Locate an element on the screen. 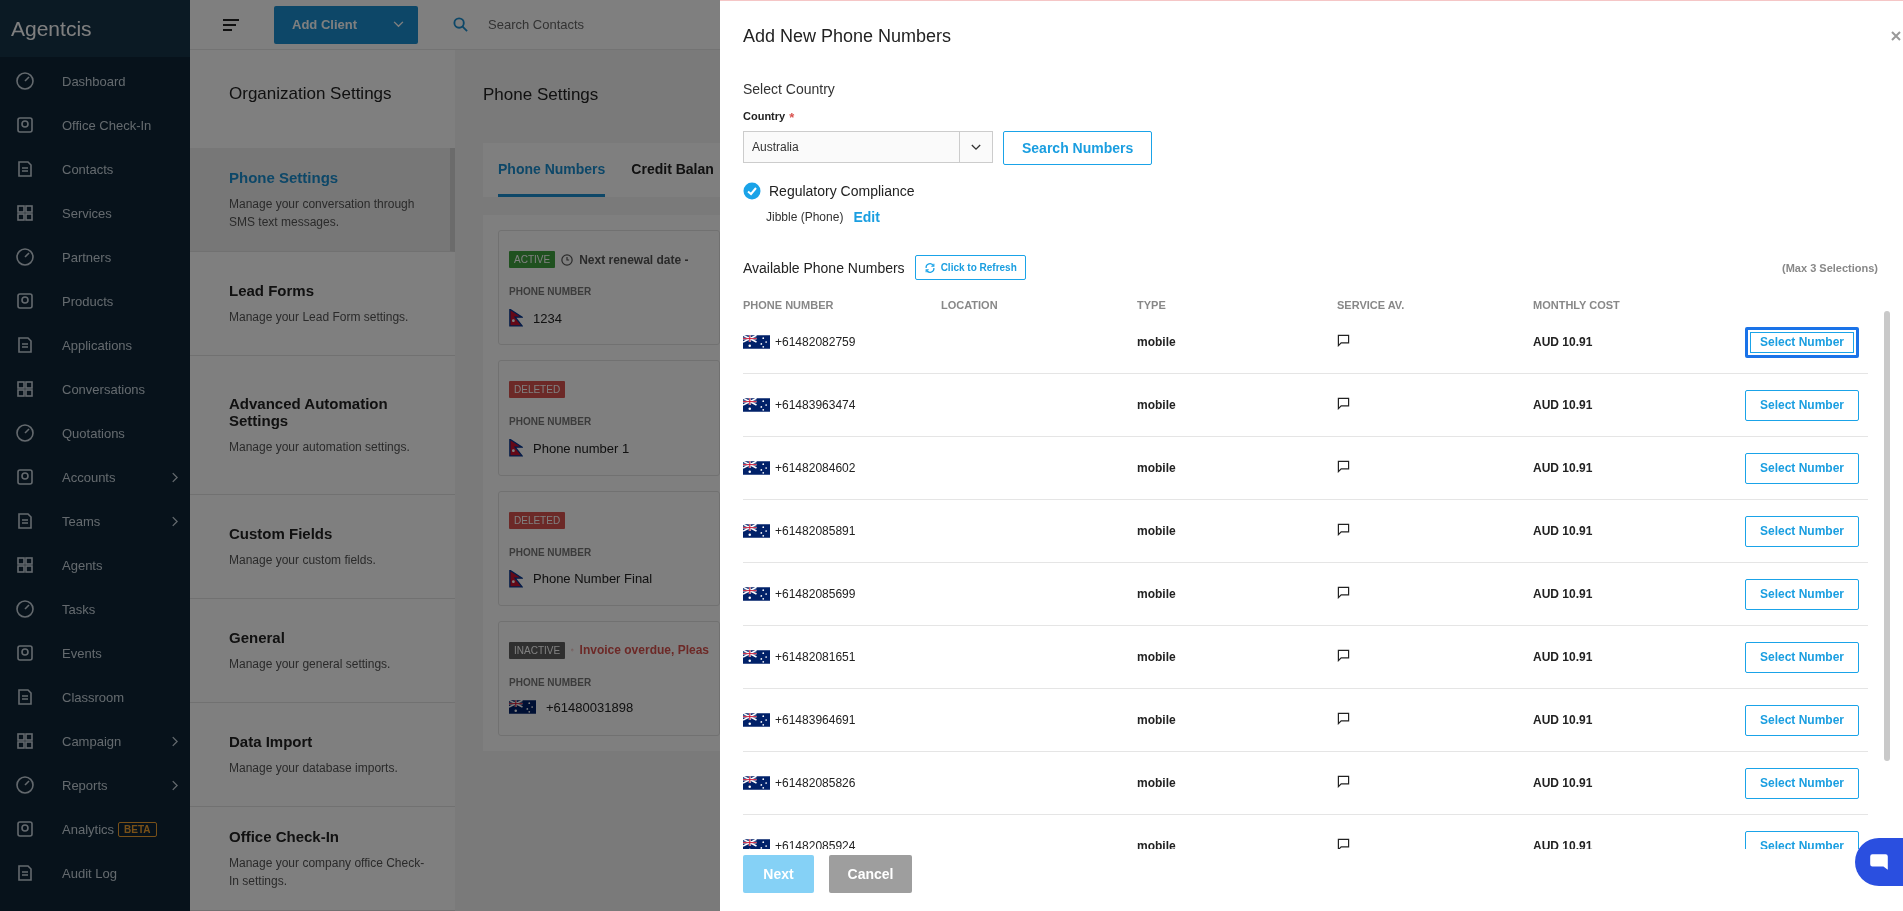  sidebar-item: Analytics BETA is located at coordinates (95, 829).